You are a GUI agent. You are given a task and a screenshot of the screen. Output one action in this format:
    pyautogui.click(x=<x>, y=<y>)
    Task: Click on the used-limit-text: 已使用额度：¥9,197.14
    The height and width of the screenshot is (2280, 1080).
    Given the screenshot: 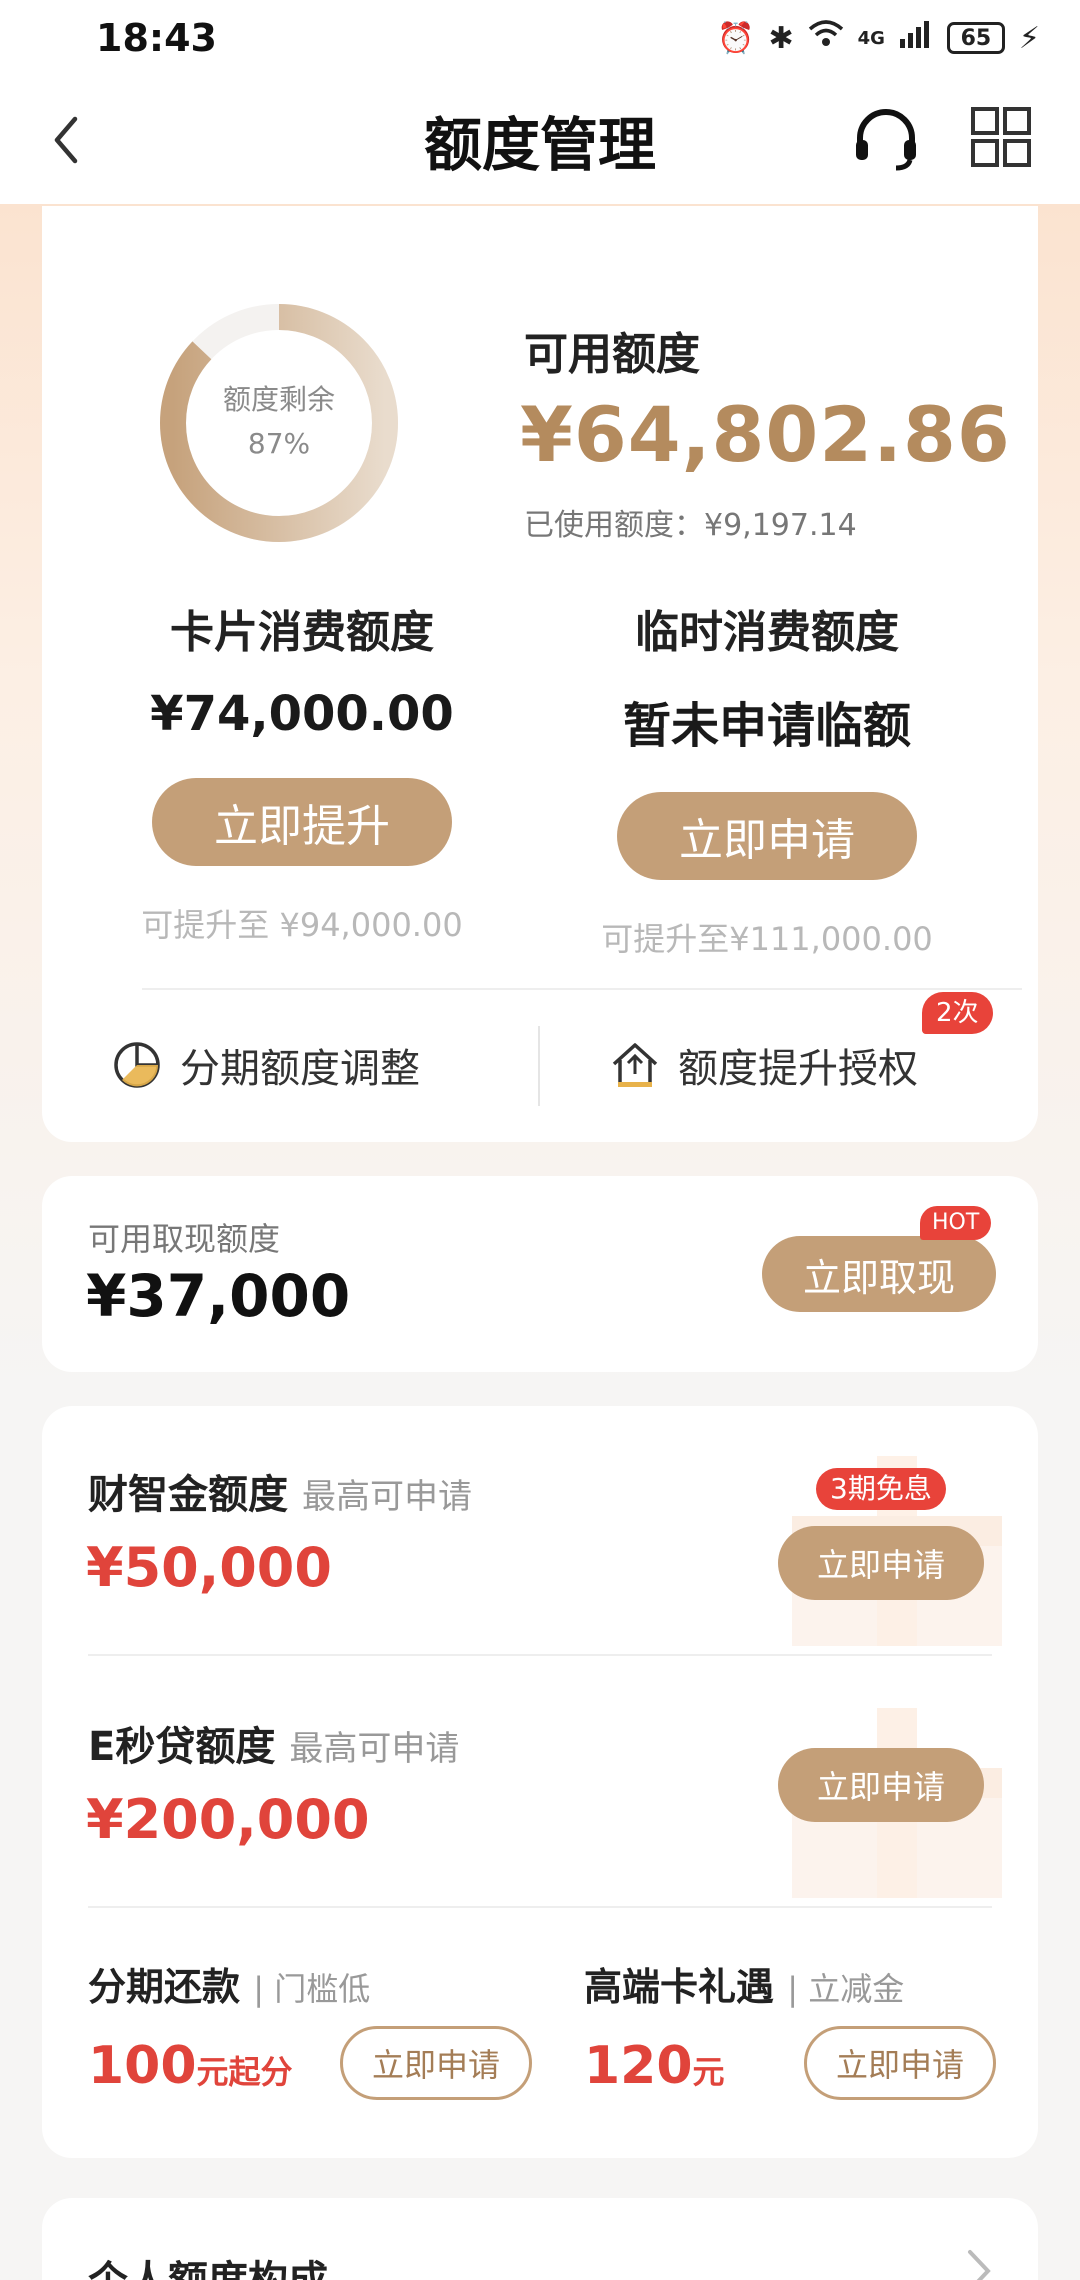 What is the action you would take?
    pyautogui.click(x=690, y=525)
    